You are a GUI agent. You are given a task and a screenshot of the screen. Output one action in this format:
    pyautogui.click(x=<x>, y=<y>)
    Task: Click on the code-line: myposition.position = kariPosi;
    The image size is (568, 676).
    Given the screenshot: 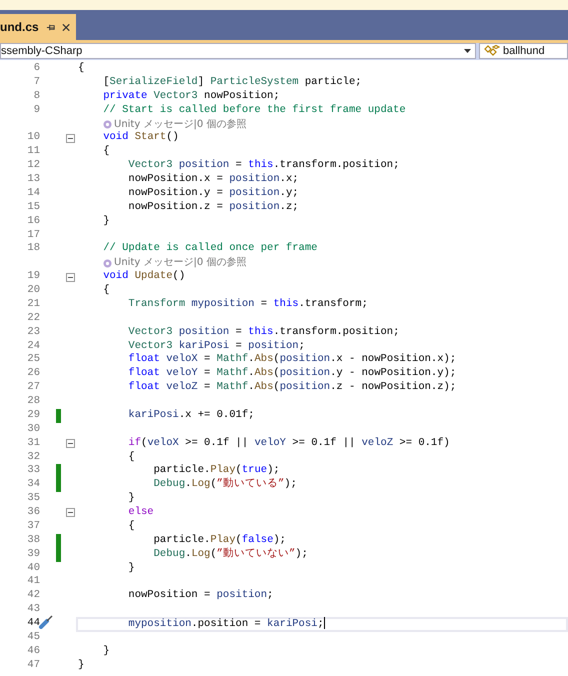 What is the action you would take?
    pyautogui.click(x=226, y=624)
    